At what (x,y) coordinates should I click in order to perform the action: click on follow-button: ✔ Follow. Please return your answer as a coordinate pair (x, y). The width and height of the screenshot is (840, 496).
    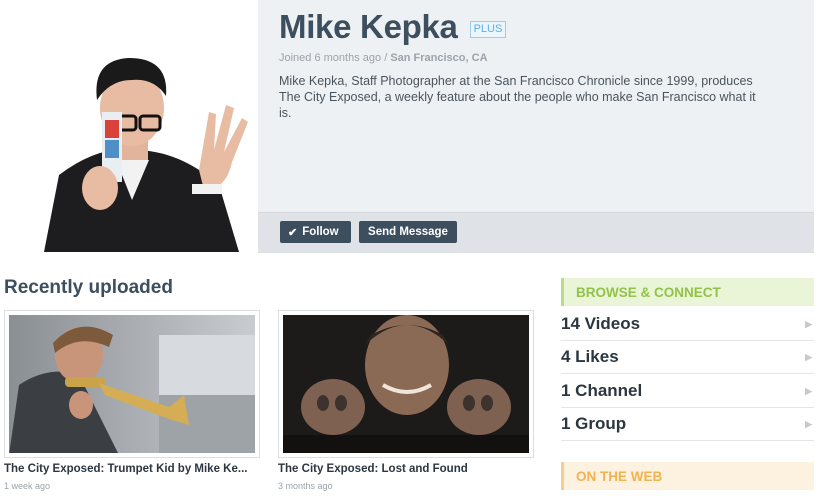
    Looking at the image, I should click on (315, 232).